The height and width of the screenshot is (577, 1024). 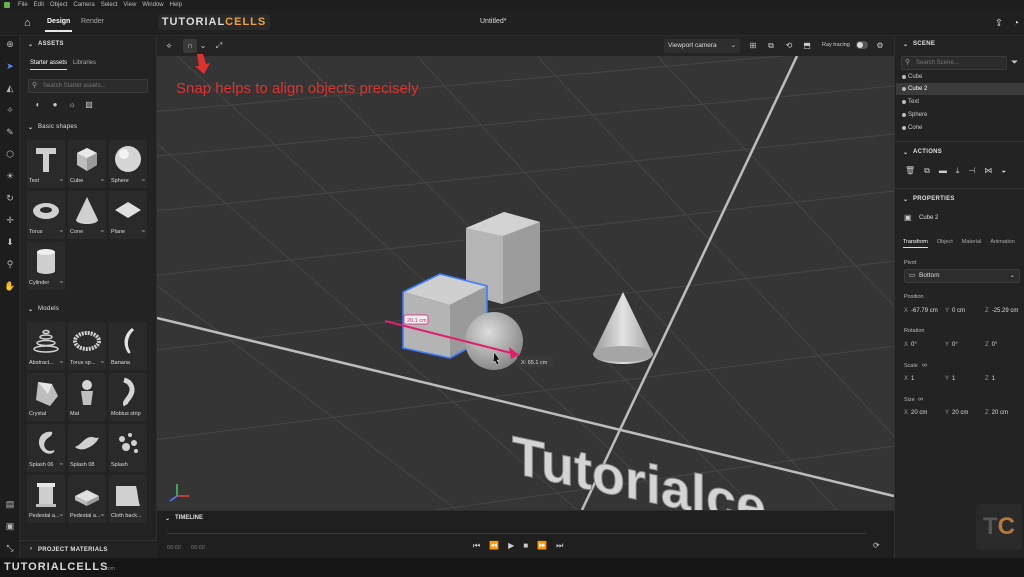 I want to click on subtab-starter-assets: Starter assets, so click(x=49, y=65).